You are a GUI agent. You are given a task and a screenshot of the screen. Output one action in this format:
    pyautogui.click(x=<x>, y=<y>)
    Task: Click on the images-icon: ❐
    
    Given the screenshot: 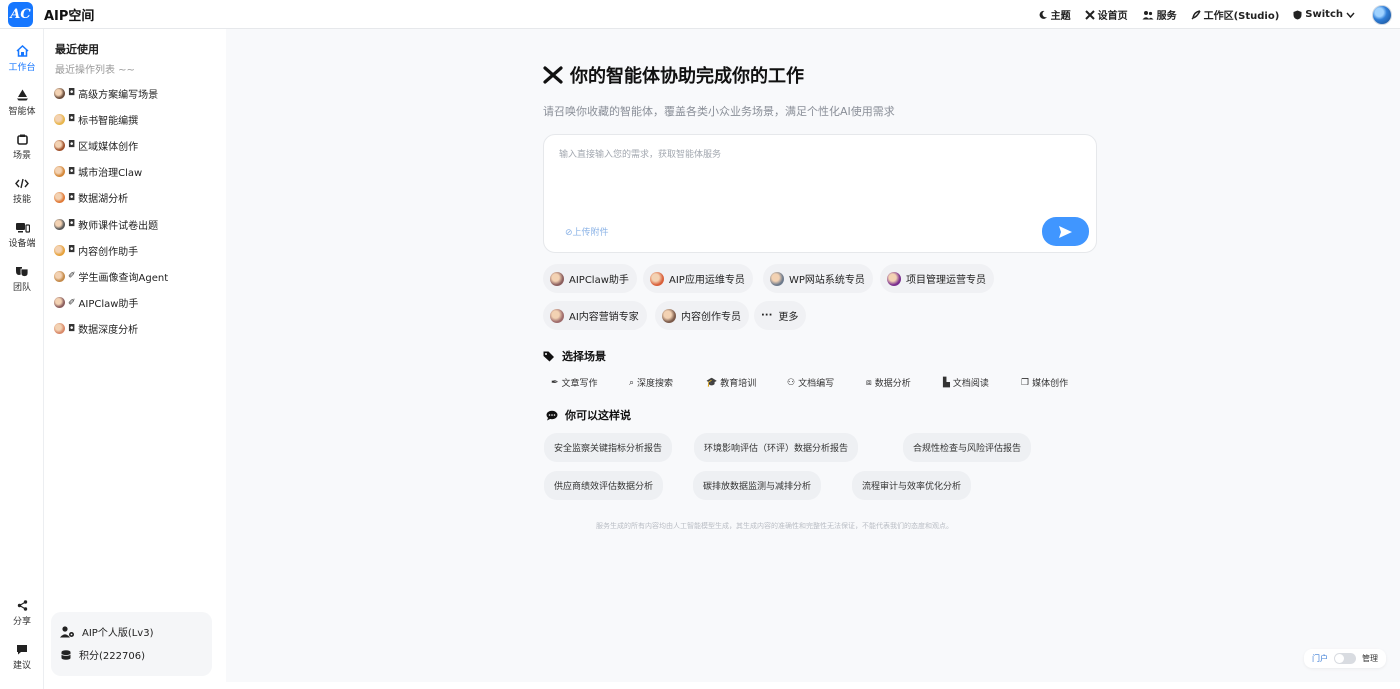 What is the action you would take?
    pyautogui.click(x=1025, y=382)
    